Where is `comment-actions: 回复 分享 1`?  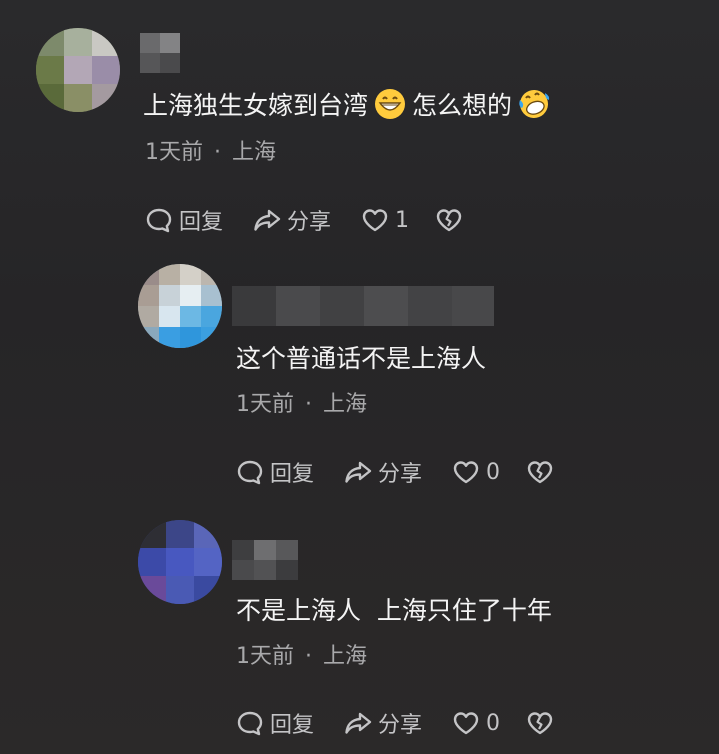 comment-actions: 回复 分享 1 is located at coordinates (307, 220).